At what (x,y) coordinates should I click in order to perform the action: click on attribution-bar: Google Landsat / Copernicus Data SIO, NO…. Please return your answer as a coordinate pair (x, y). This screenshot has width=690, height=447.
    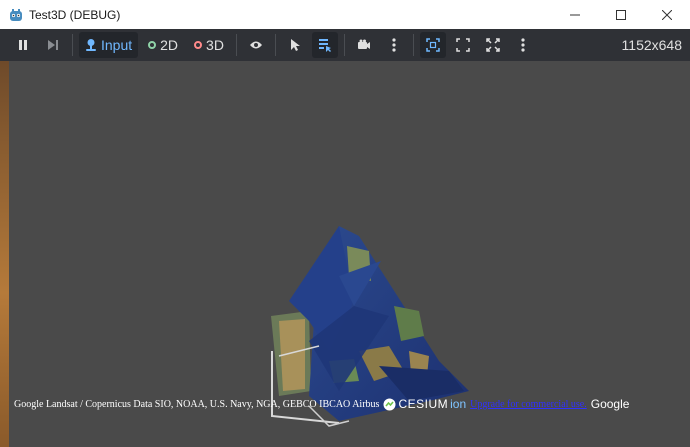
    Looking at the image, I should click on (321, 404).